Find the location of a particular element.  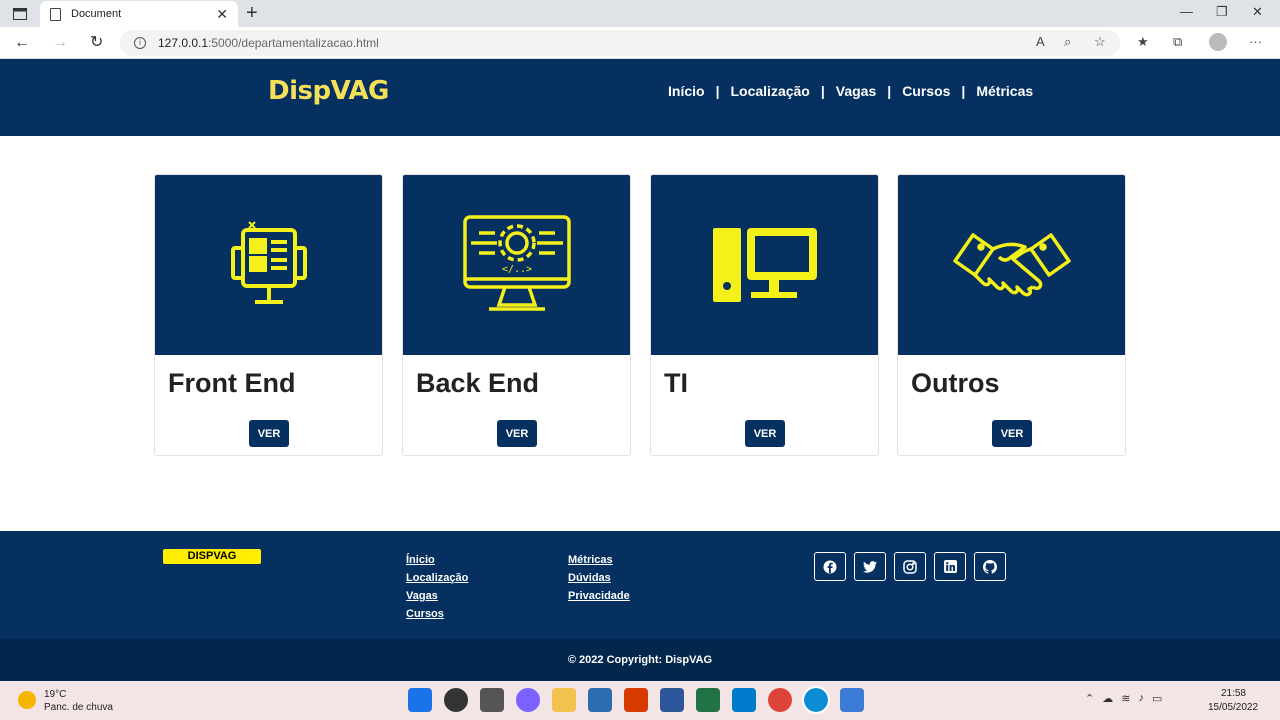

card-image: </..> is located at coordinates (516, 265).